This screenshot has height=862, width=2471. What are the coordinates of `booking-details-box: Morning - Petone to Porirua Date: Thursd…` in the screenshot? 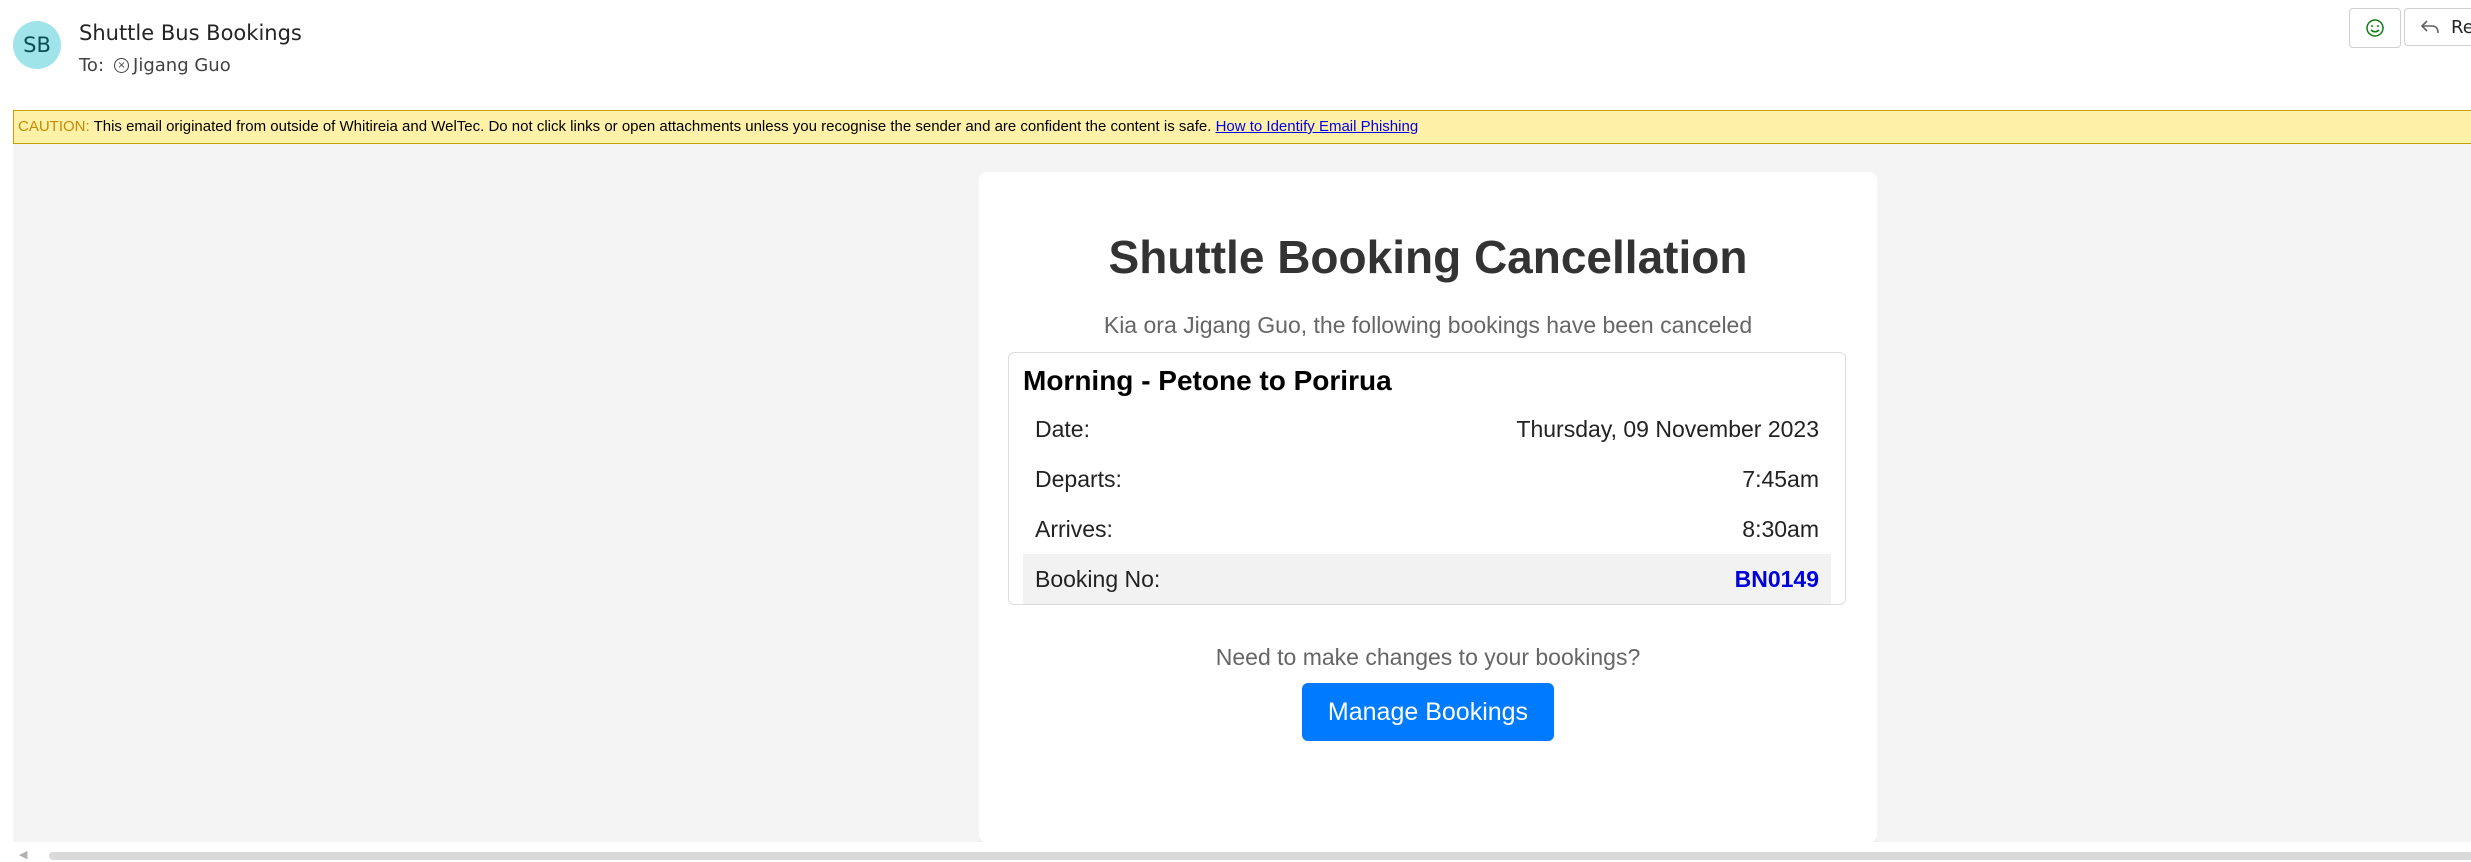 It's located at (1427, 478).